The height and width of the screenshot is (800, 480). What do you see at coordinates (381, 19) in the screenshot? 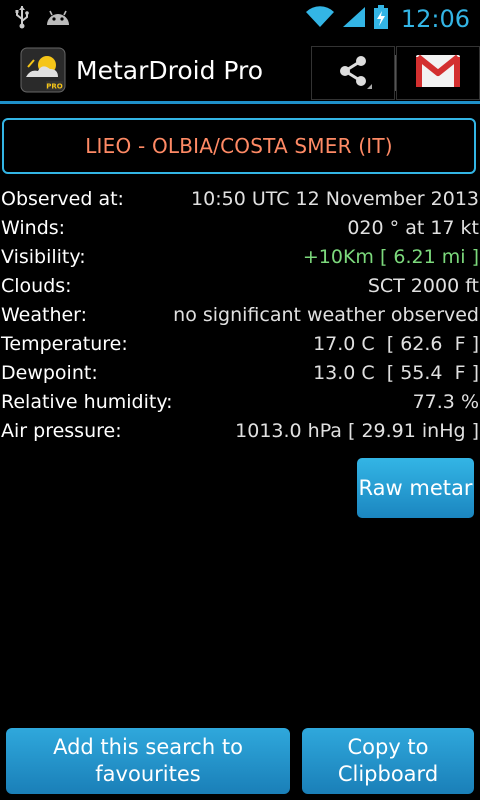
I see `battery-charging-icon` at bounding box center [381, 19].